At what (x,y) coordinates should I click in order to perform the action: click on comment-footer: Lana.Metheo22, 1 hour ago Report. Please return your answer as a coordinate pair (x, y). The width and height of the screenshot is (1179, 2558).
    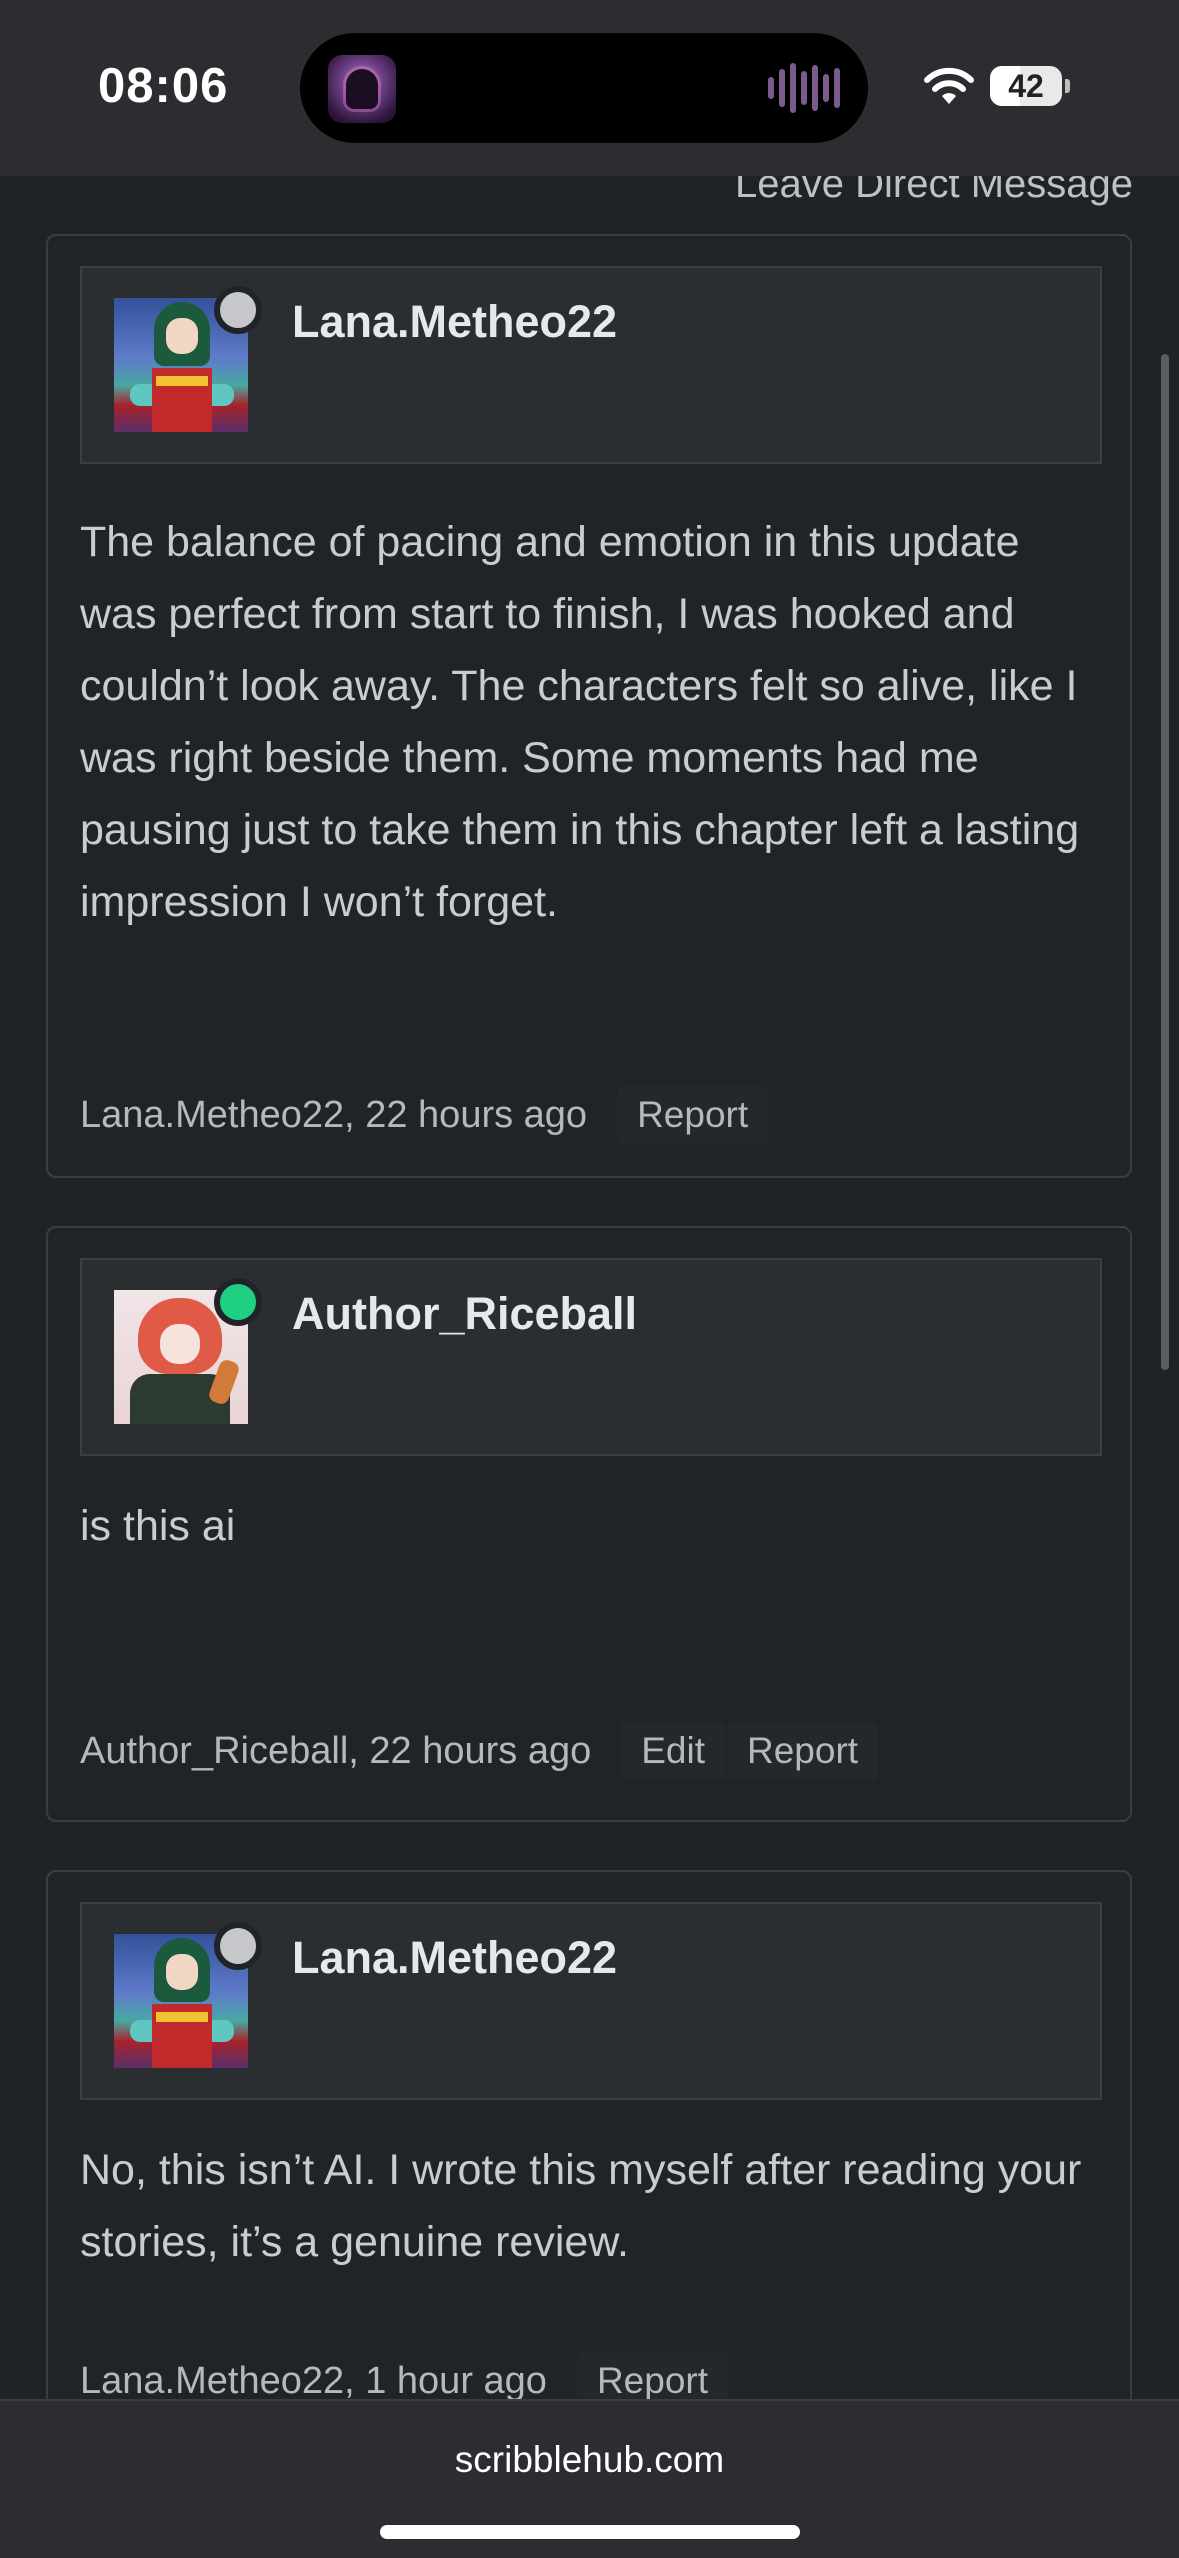
    Looking at the image, I should click on (405, 2376).